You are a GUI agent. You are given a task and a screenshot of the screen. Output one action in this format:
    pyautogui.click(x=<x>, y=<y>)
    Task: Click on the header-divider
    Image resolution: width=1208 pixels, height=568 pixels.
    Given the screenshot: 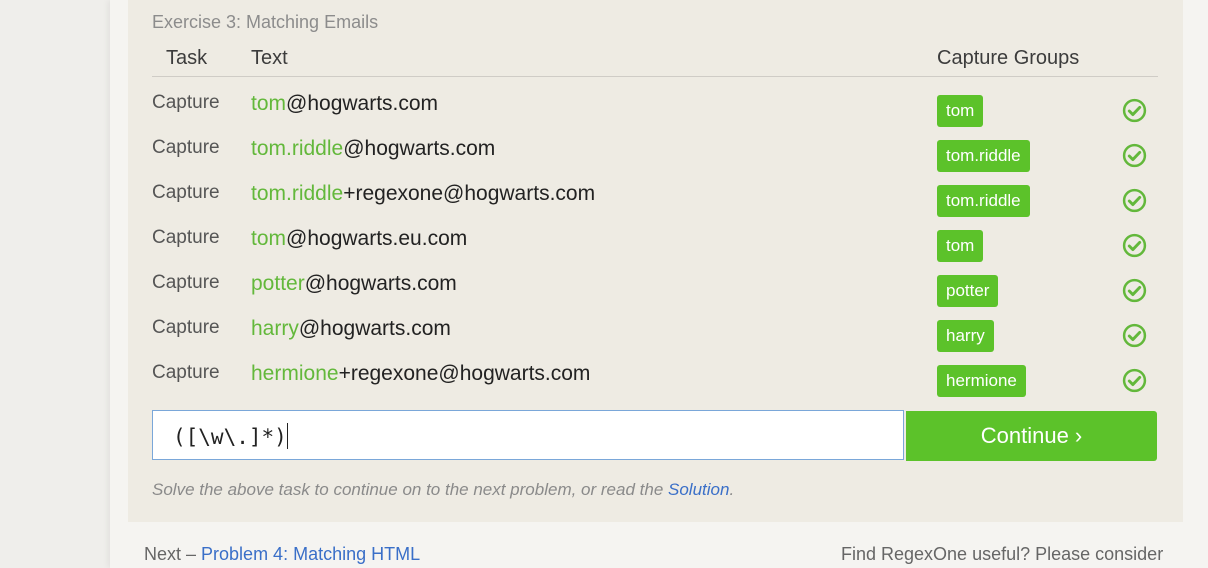 What is the action you would take?
    pyautogui.click(x=655, y=76)
    